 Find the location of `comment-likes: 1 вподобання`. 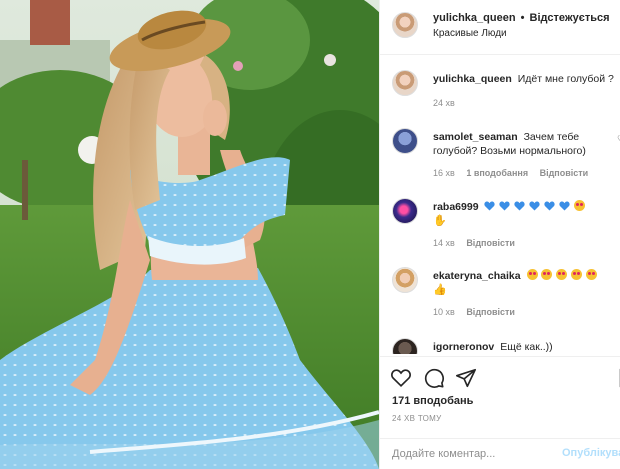

comment-likes: 1 вподобання is located at coordinates (497, 173).